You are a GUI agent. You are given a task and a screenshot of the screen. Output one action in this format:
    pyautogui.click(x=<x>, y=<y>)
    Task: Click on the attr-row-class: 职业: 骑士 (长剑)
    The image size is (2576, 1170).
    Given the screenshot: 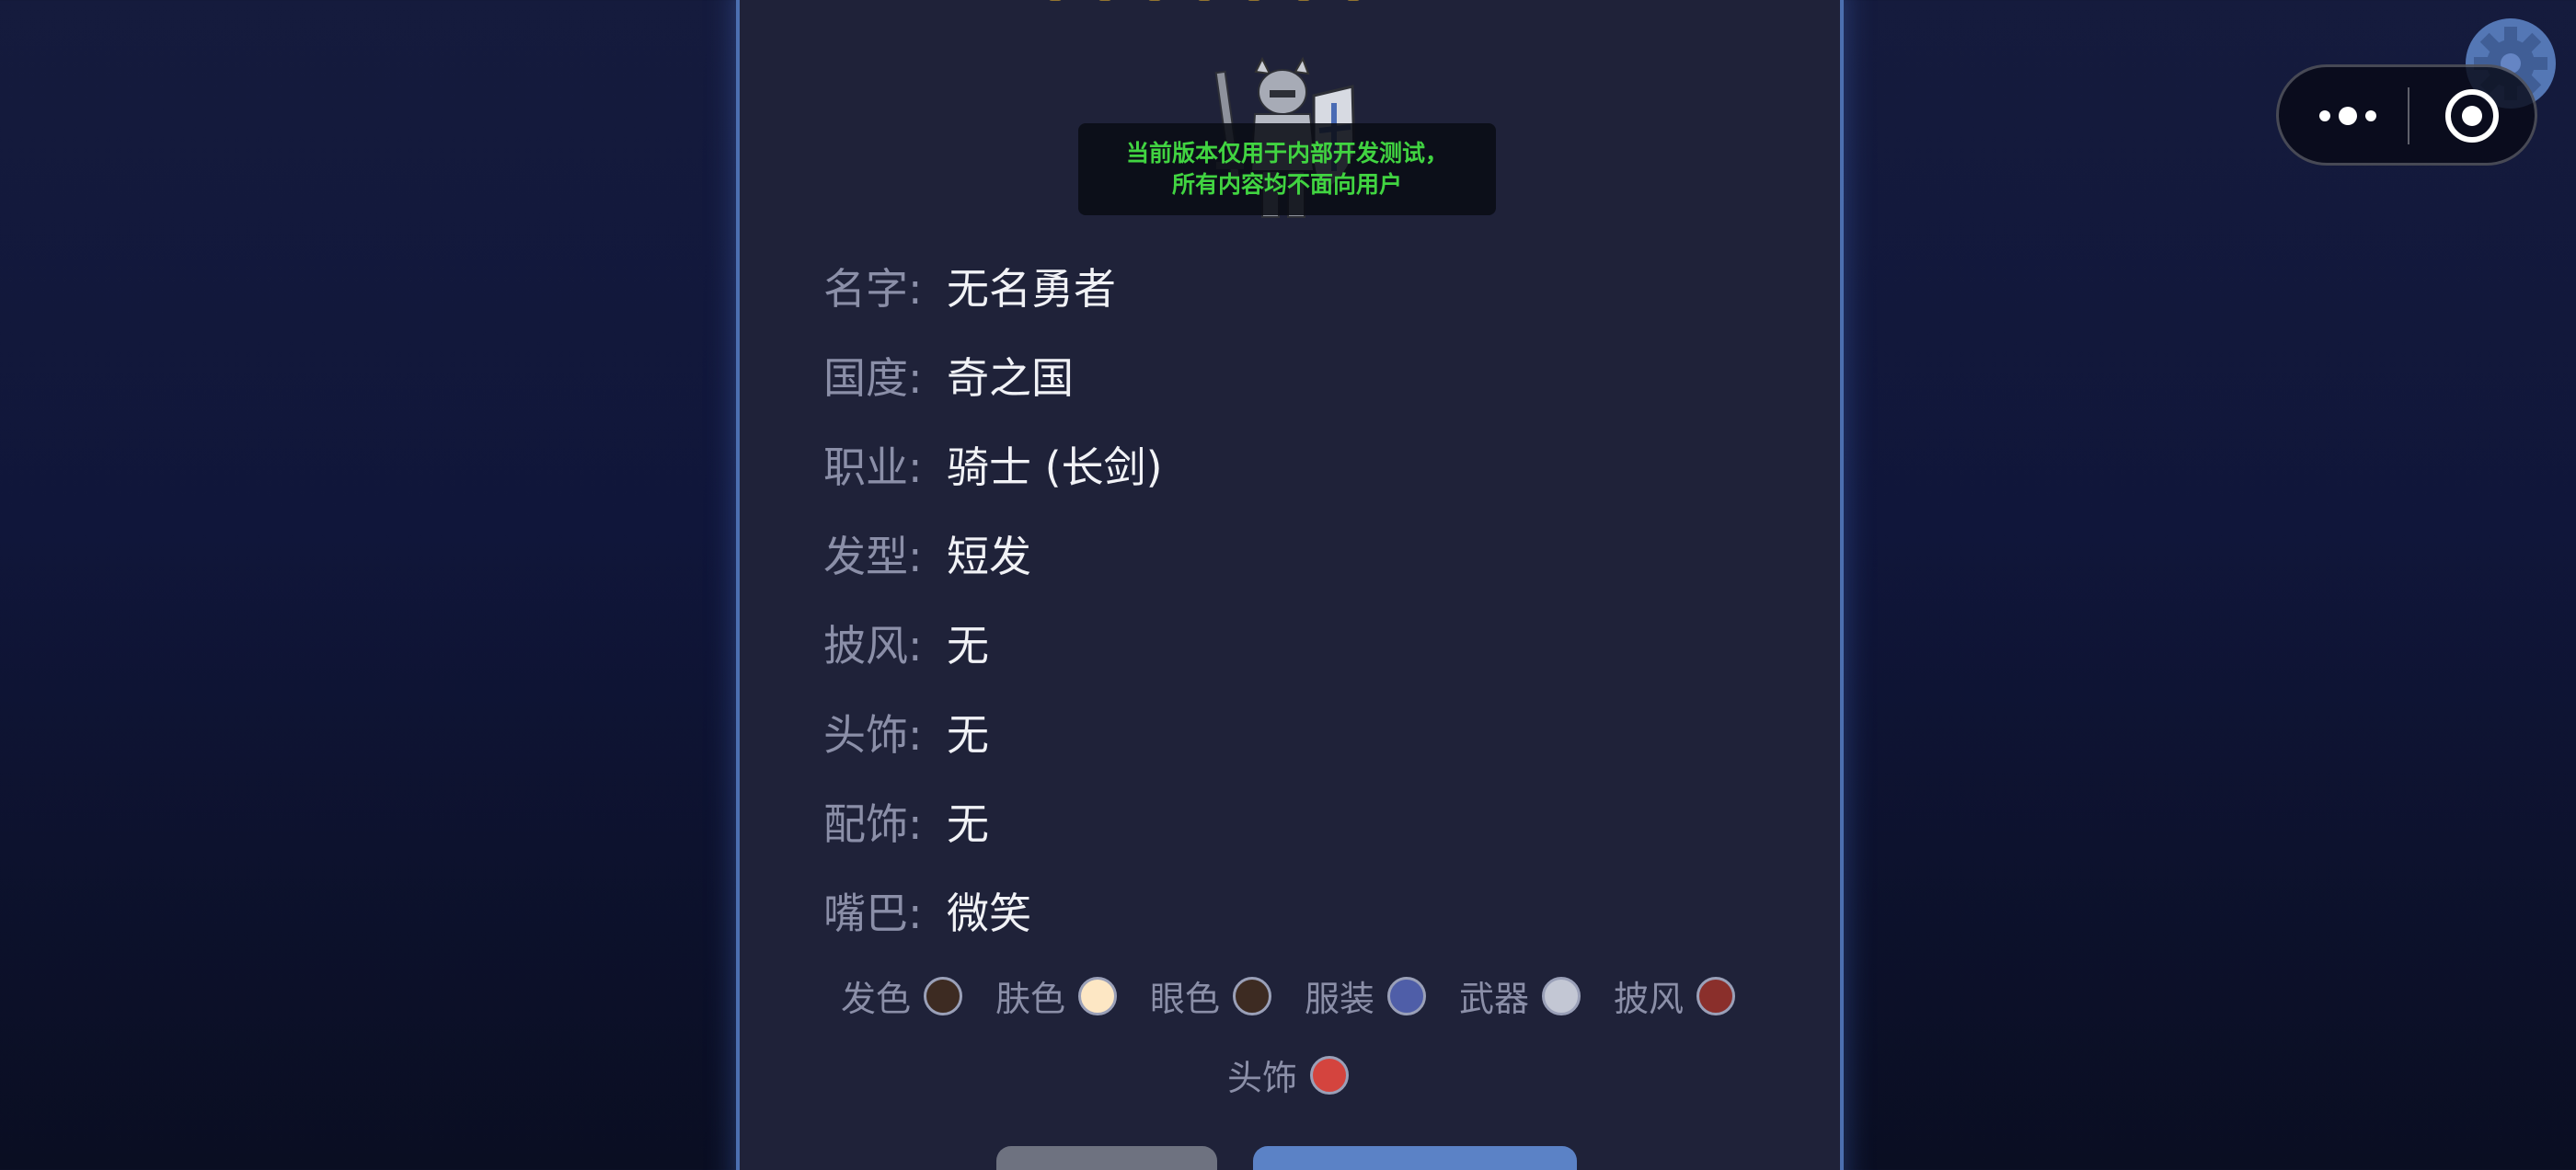 What is the action you would take?
    pyautogui.click(x=993, y=464)
    